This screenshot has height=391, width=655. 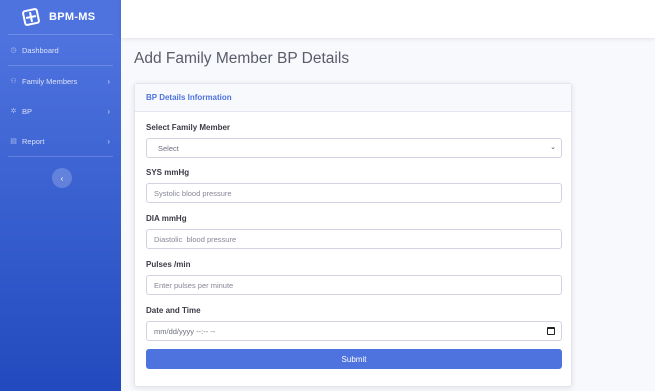 I want to click on users-icon: ⚇, so click(x=13, y=81).